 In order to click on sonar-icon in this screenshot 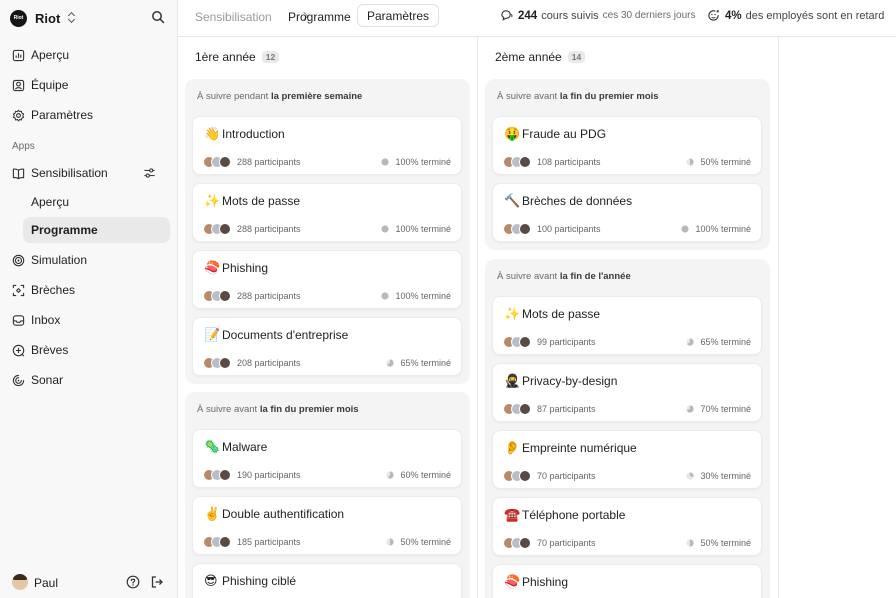, I will do `click(18, 380)`.